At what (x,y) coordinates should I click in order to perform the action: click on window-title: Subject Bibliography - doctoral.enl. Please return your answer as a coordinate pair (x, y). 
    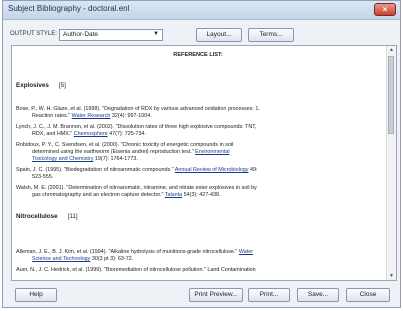
    Looking at the image, I should click on (69, 8).